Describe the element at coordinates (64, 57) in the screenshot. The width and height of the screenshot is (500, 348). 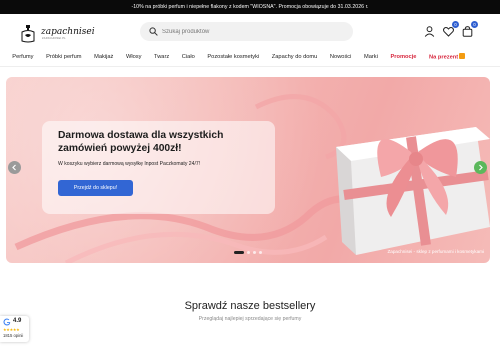
I see `nav-item-probki-perfum: Próbki perfum` at that location.